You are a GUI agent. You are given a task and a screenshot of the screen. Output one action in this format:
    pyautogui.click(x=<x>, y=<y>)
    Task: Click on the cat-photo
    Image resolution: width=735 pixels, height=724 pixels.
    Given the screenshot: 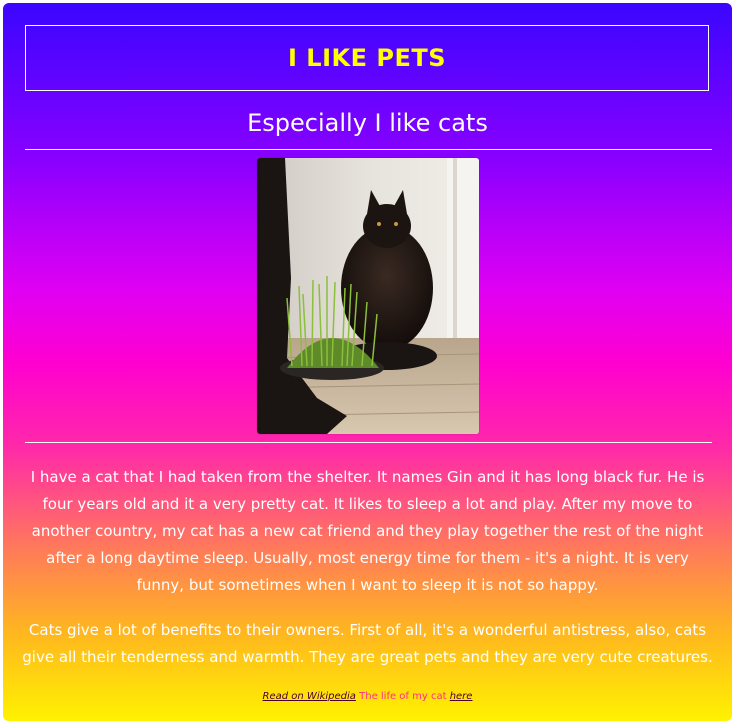 What is the action you would take?
    pyautogui.click(x=368, y=296)
    